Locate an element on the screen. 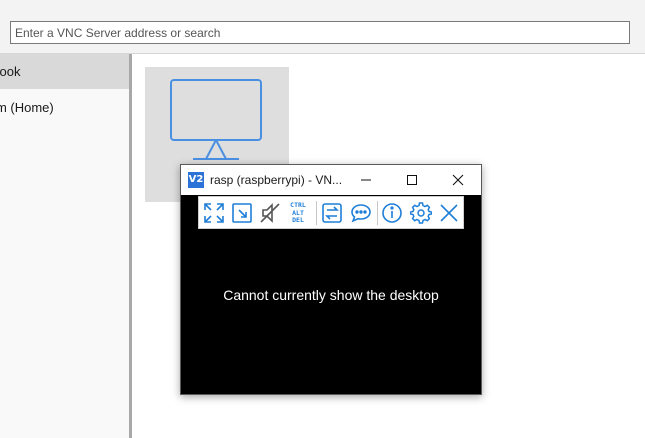  transfer-files-button is located at coordinates (332, 213).